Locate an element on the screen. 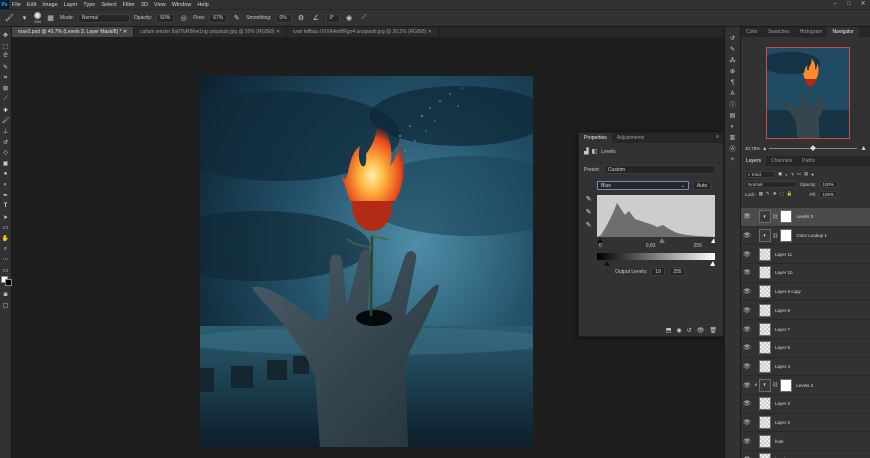  blur-tool-icon: ● is located at coordinates (6, 174).